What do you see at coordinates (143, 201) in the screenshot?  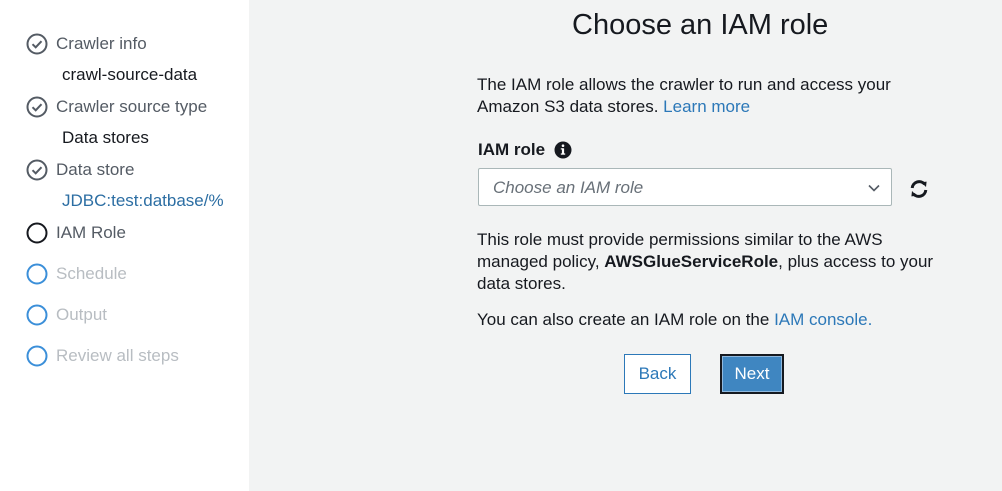 I see `step-detail-link: JDBC:test:datbase/%` at bounding box center [143, 201].